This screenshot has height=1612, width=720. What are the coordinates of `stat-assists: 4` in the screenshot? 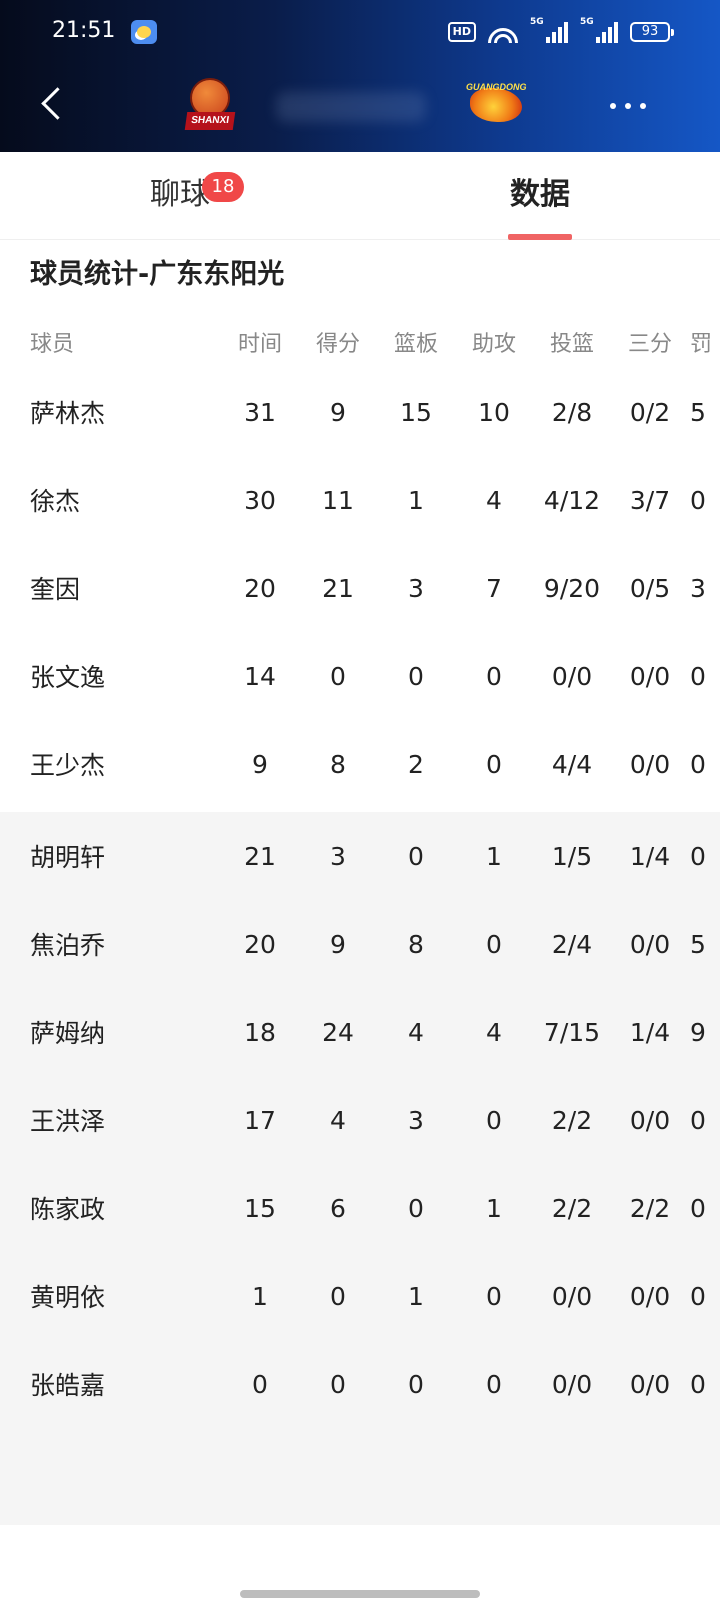 It's located at (494, 500).